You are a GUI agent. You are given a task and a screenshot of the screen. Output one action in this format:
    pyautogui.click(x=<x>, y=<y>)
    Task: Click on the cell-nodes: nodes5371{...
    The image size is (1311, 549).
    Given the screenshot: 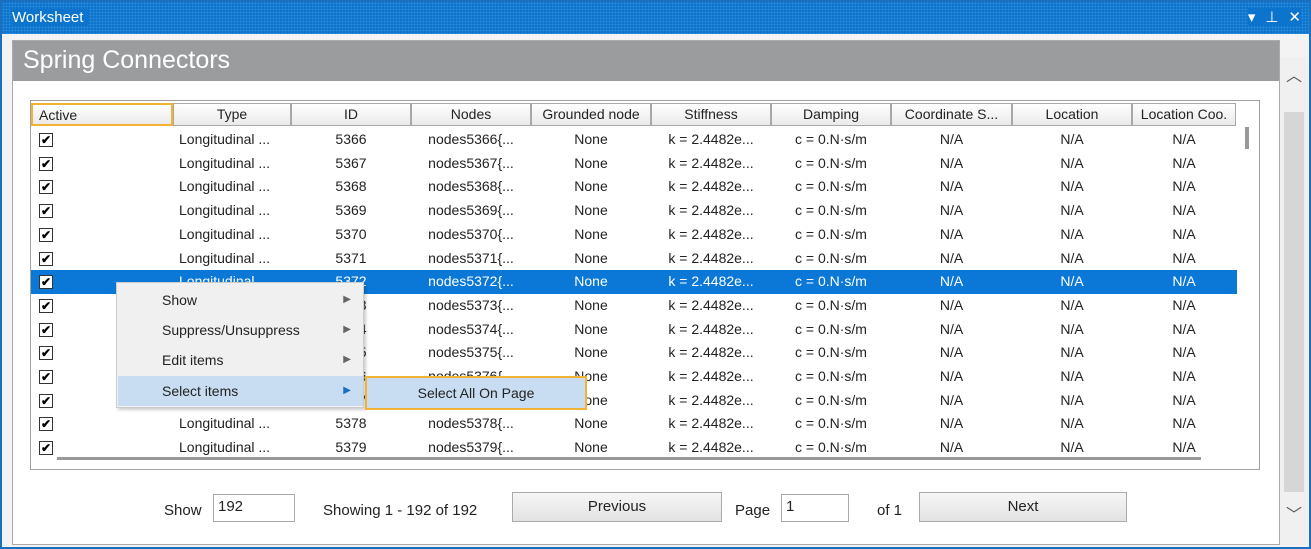 What is the action you would take?
    pyautogui.click(x=471, y=257)
    